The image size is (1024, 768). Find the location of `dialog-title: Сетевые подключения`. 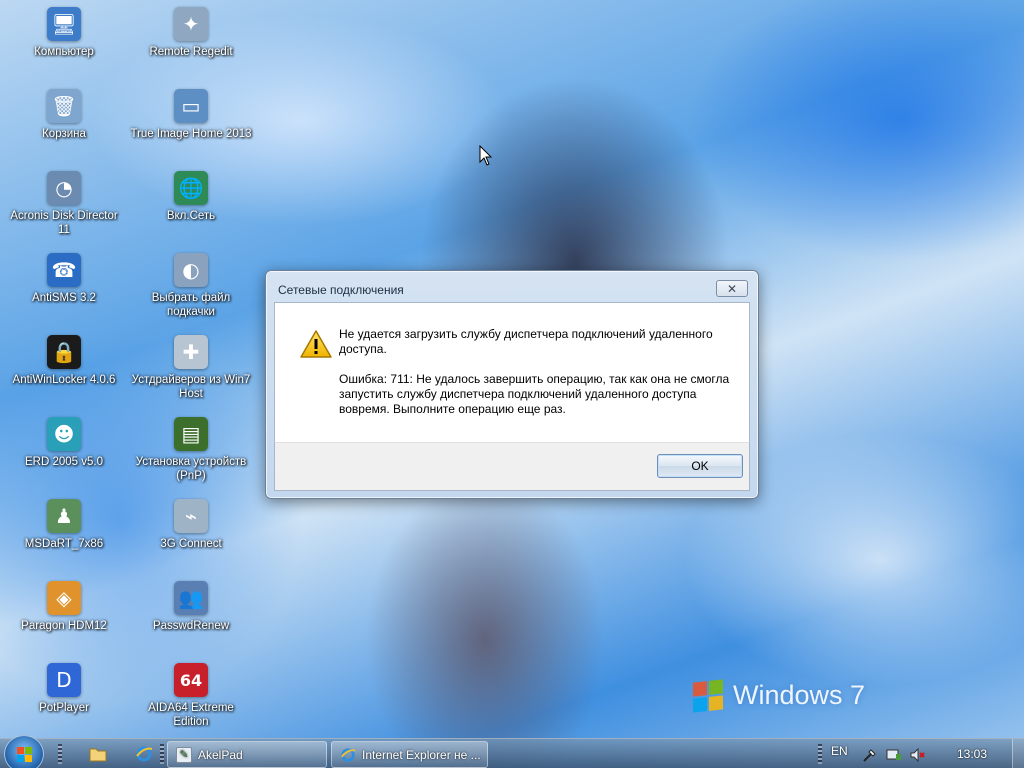

dialog-title: Сетевые подключения is located at coordinates (341, 290).